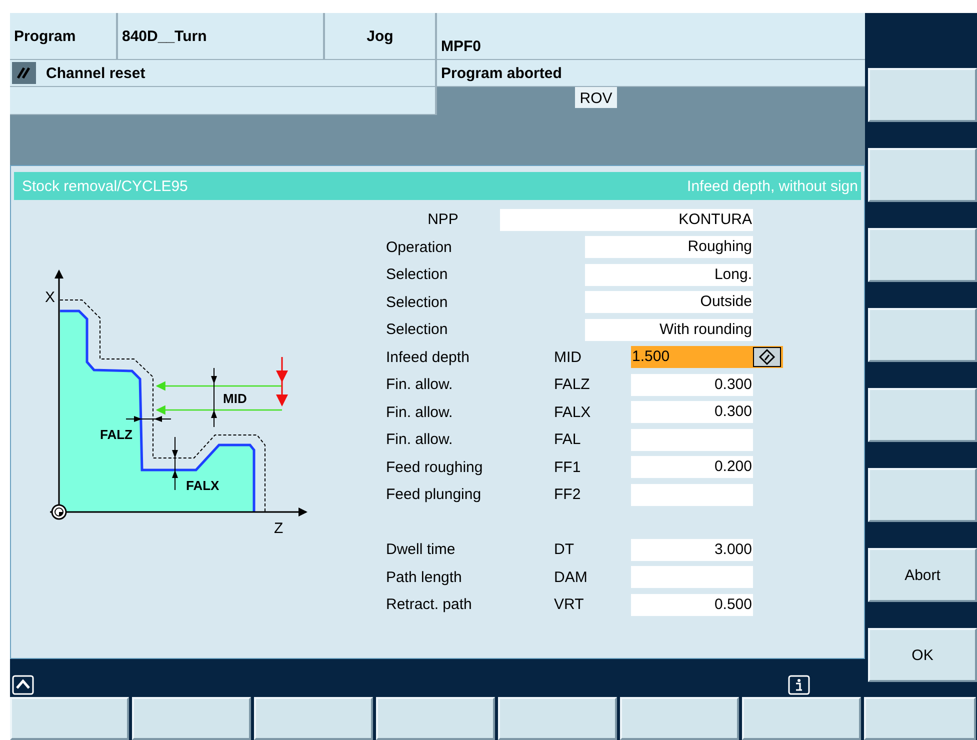 This screenshot has width=977, height=740. Describe the element at coordinates (568, 357) in the screenshot. I see `parameter-code: MID` at that location.